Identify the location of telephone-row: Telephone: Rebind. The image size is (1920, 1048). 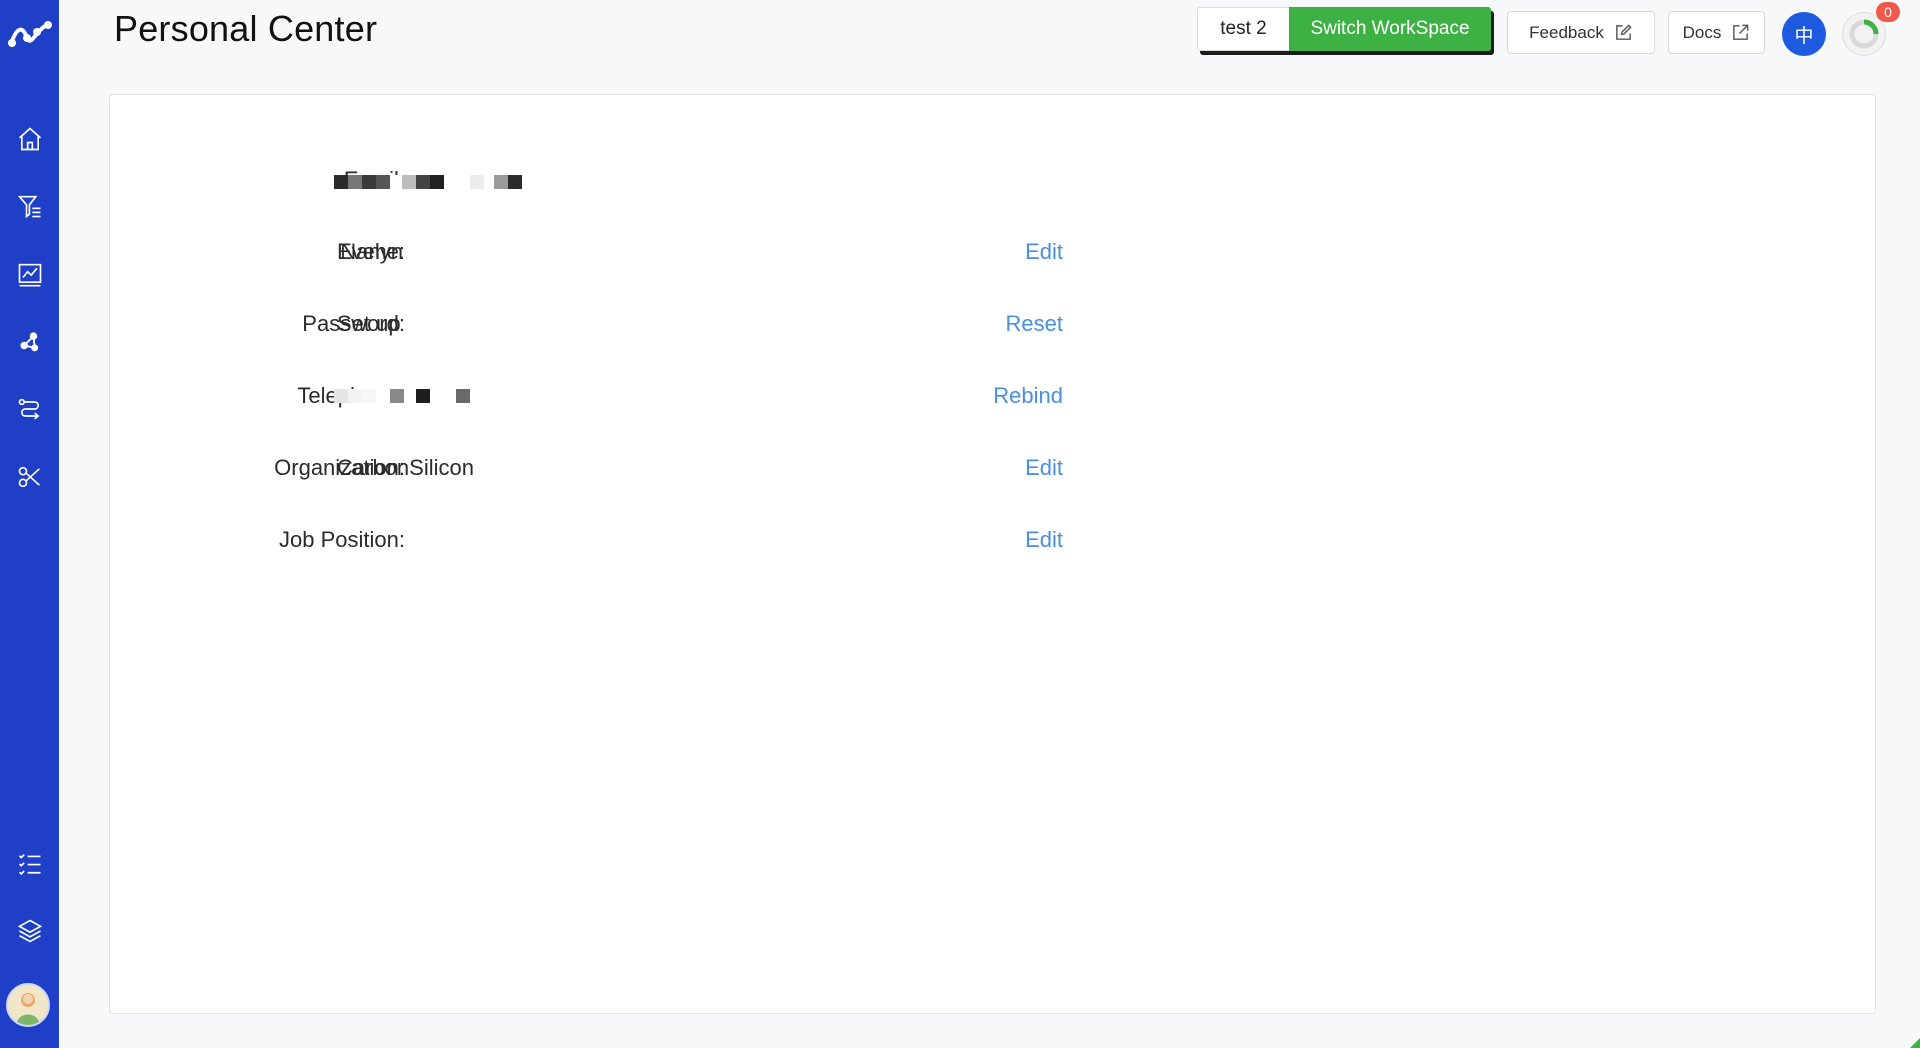
(992, 397).